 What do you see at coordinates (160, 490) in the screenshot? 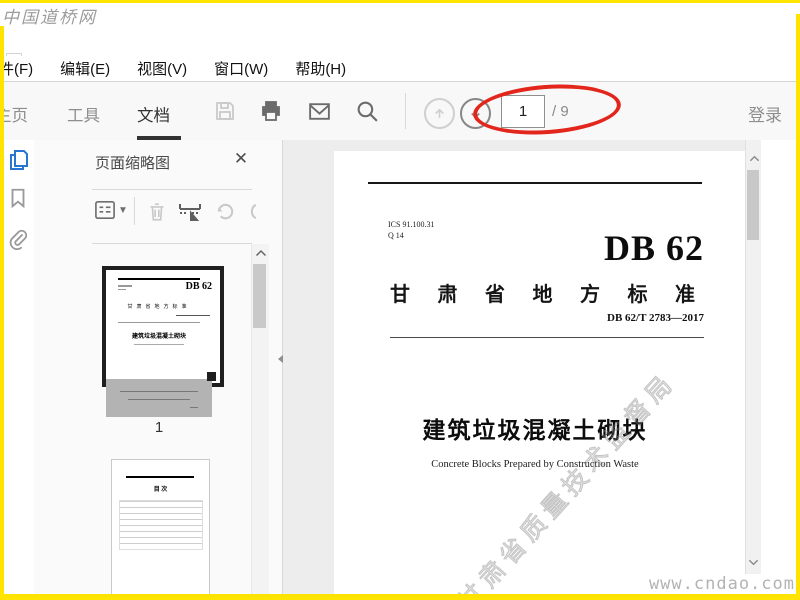
I see `mini-toc-heading: 目 次` at bounding box center [160, 490].